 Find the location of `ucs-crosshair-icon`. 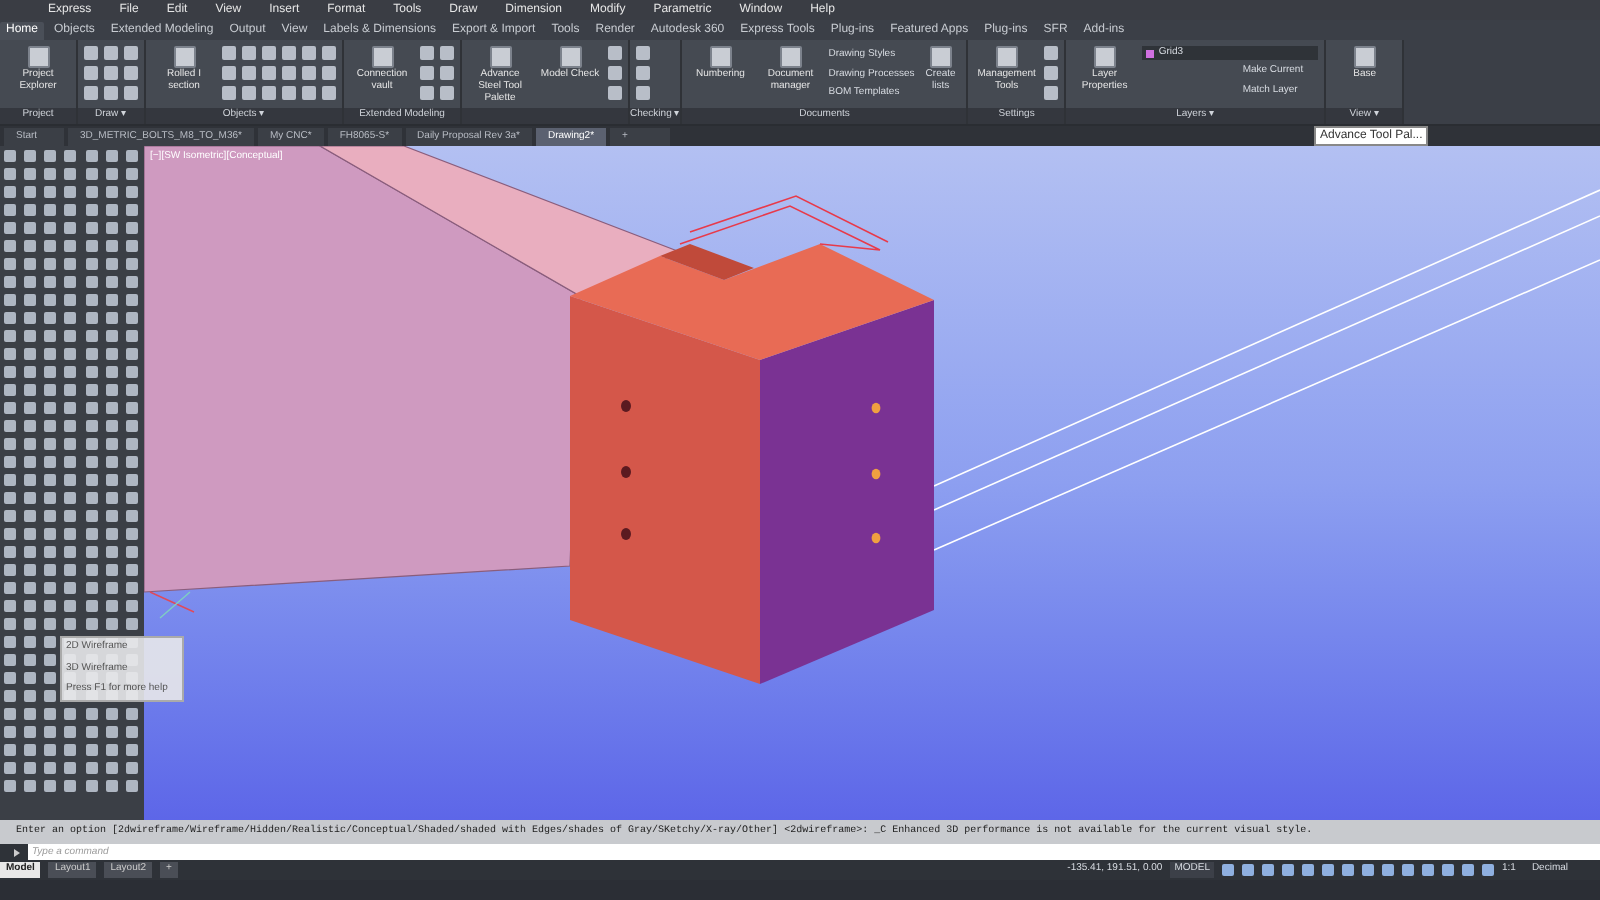

ucs-crosshair-icon is located at coordinates (172, 605).